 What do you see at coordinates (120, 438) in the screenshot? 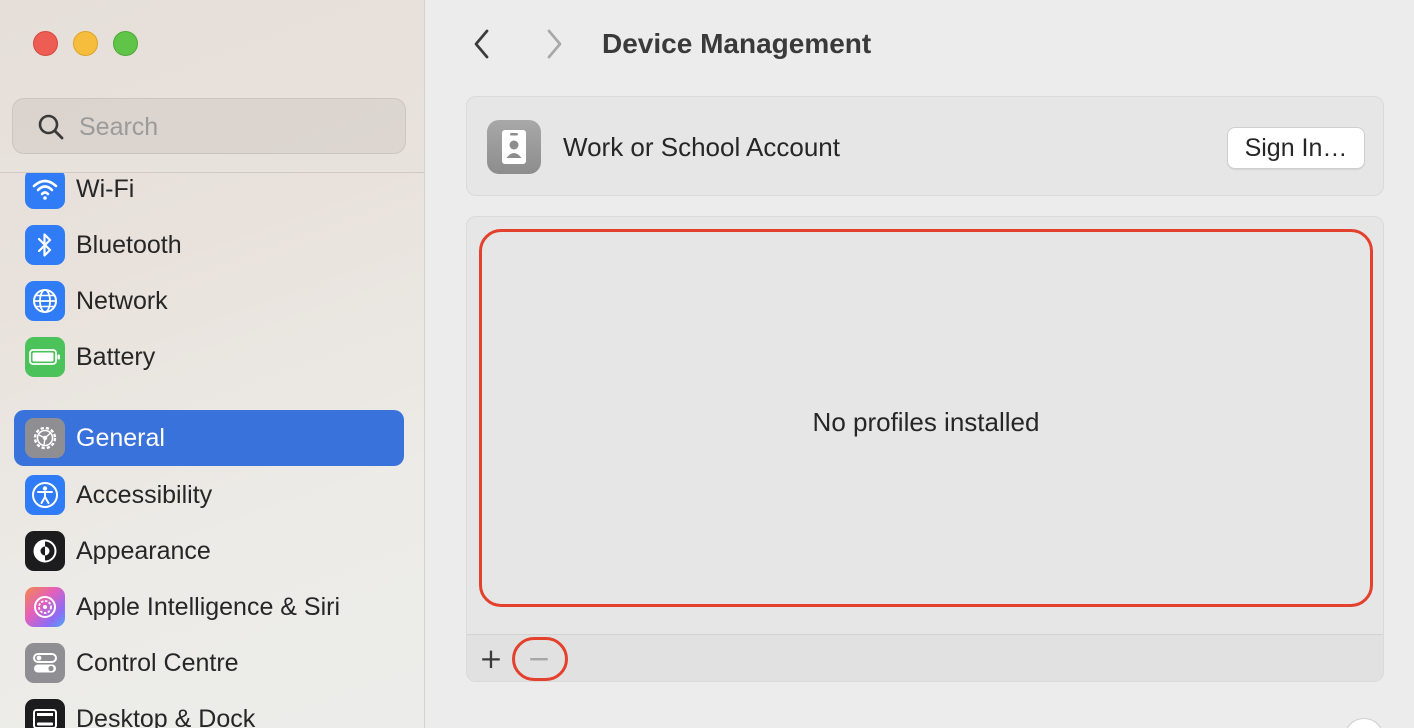
I see `sidebar-item-label: General` at bounding box center [120, 438].